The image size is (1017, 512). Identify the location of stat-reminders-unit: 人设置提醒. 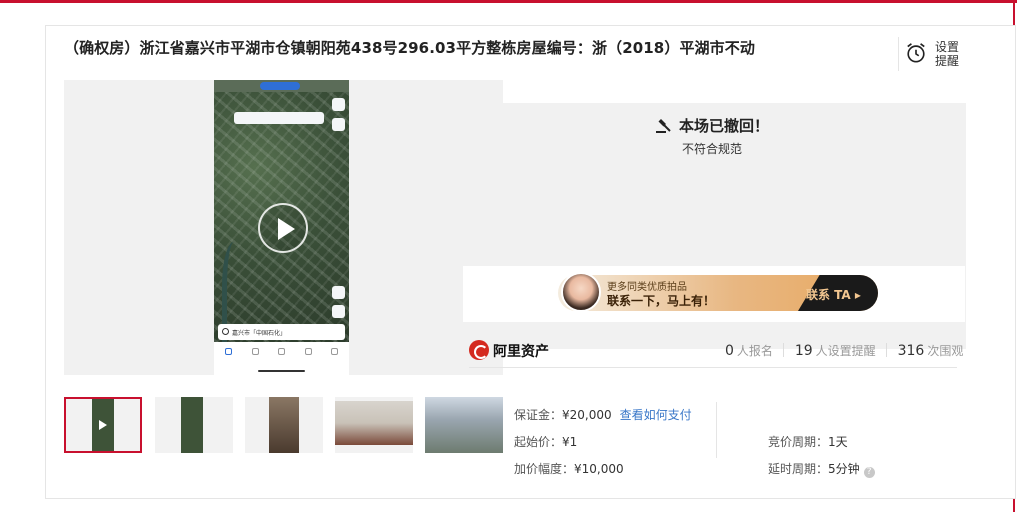
(845, 351).